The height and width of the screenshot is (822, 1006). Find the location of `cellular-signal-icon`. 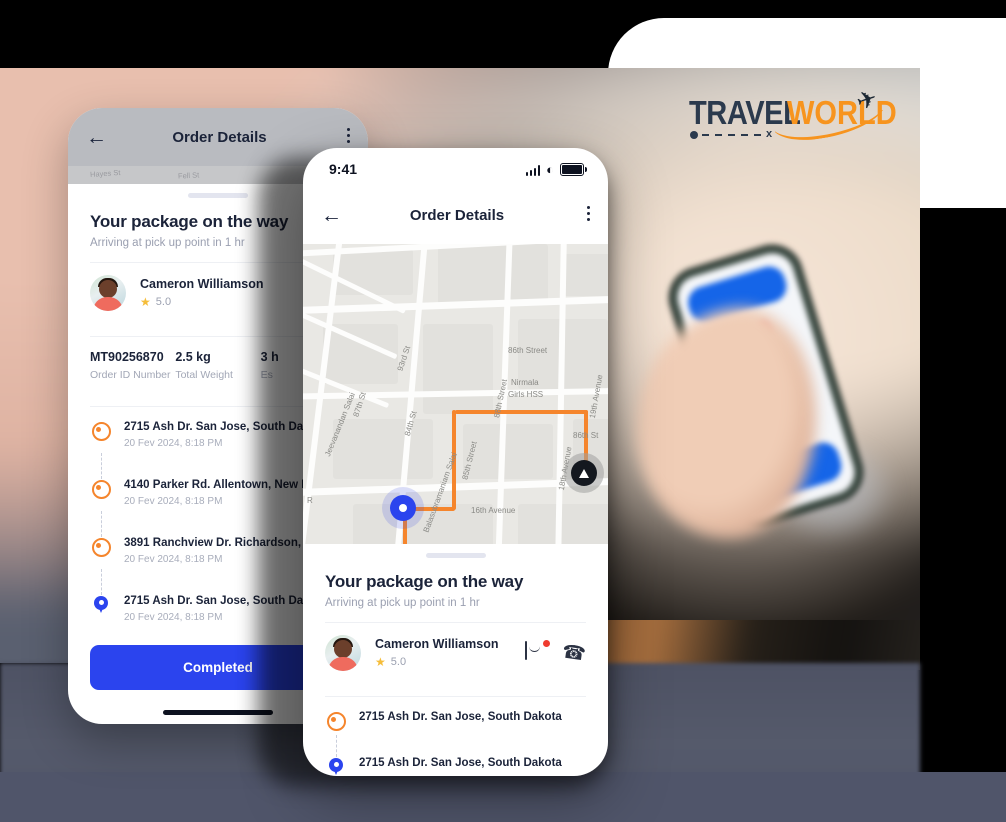

cellular-signal-icon is located at coordinates (533, 170).